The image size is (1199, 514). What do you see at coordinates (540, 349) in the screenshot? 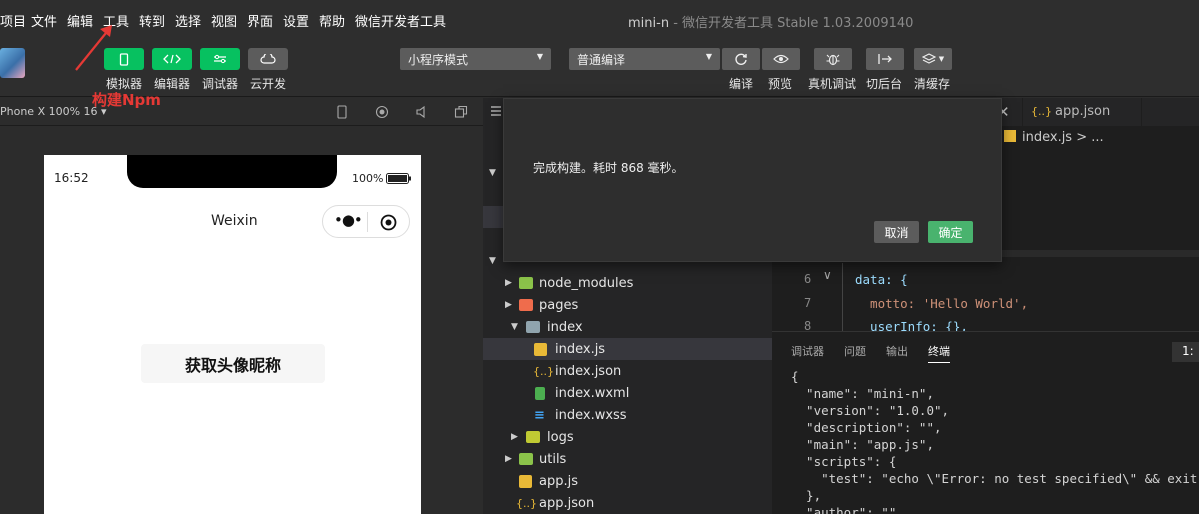
I see `js-file-icon` at bounding box center [540, 349].